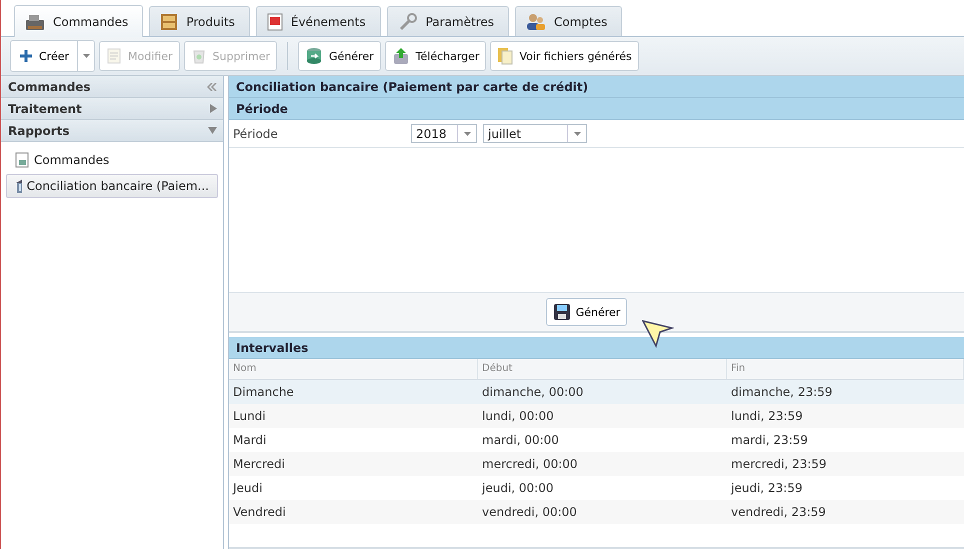 The height and width of the screenshot is (549, 964). What do you see at coordinates (535, 133) in the screenshot?
I see `month-select: juillet` at bounding box center [535, 133].